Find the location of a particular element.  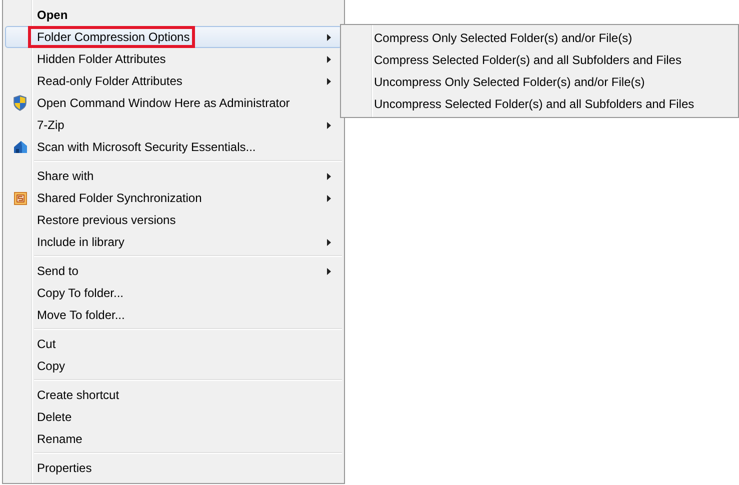

house-icon is located at coordinates (20, 147).